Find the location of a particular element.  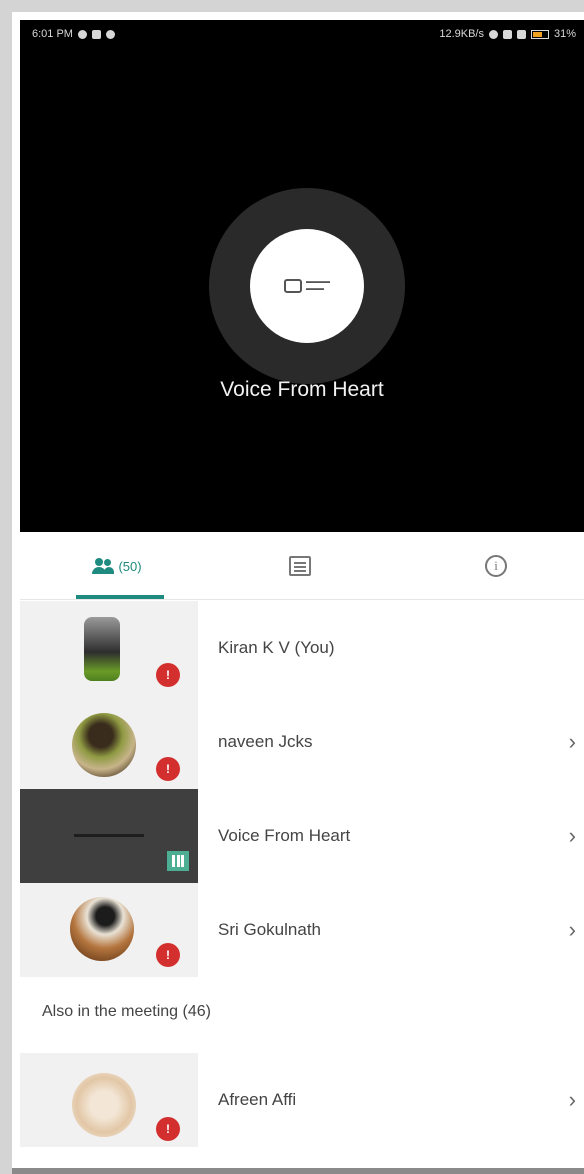

participant-row-voice-from-heart: Voice From Heart › is located at coordinates (302, 836).